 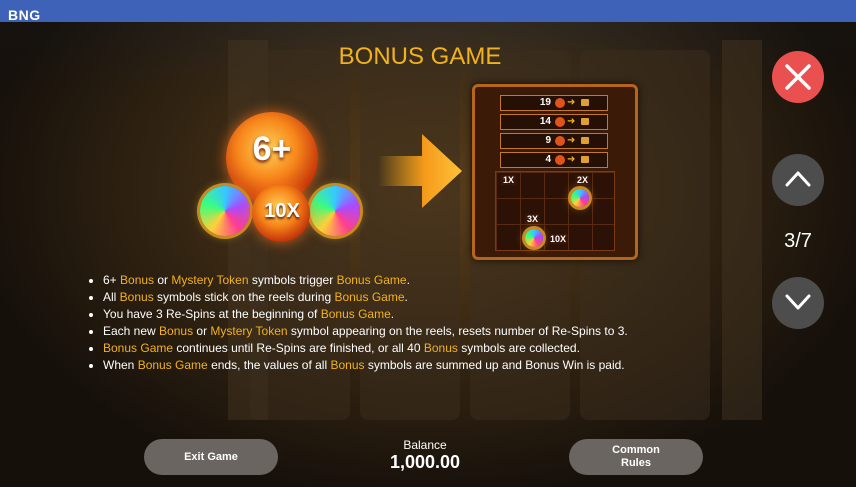 What do you see at coordinates (120, 365) in the screenshot?
I see `rule-text: When` at bounding box center [120, 365].